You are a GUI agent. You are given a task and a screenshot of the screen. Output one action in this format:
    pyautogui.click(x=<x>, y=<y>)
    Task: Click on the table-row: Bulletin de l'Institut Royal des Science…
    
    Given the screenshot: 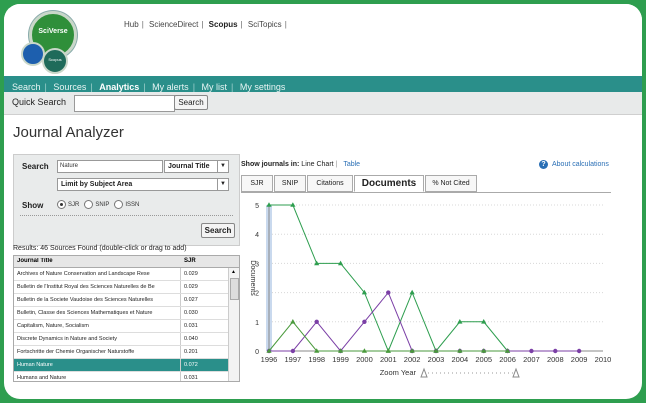 What is the action you would take?
    pyautogui.click(x=121, y=287)
    